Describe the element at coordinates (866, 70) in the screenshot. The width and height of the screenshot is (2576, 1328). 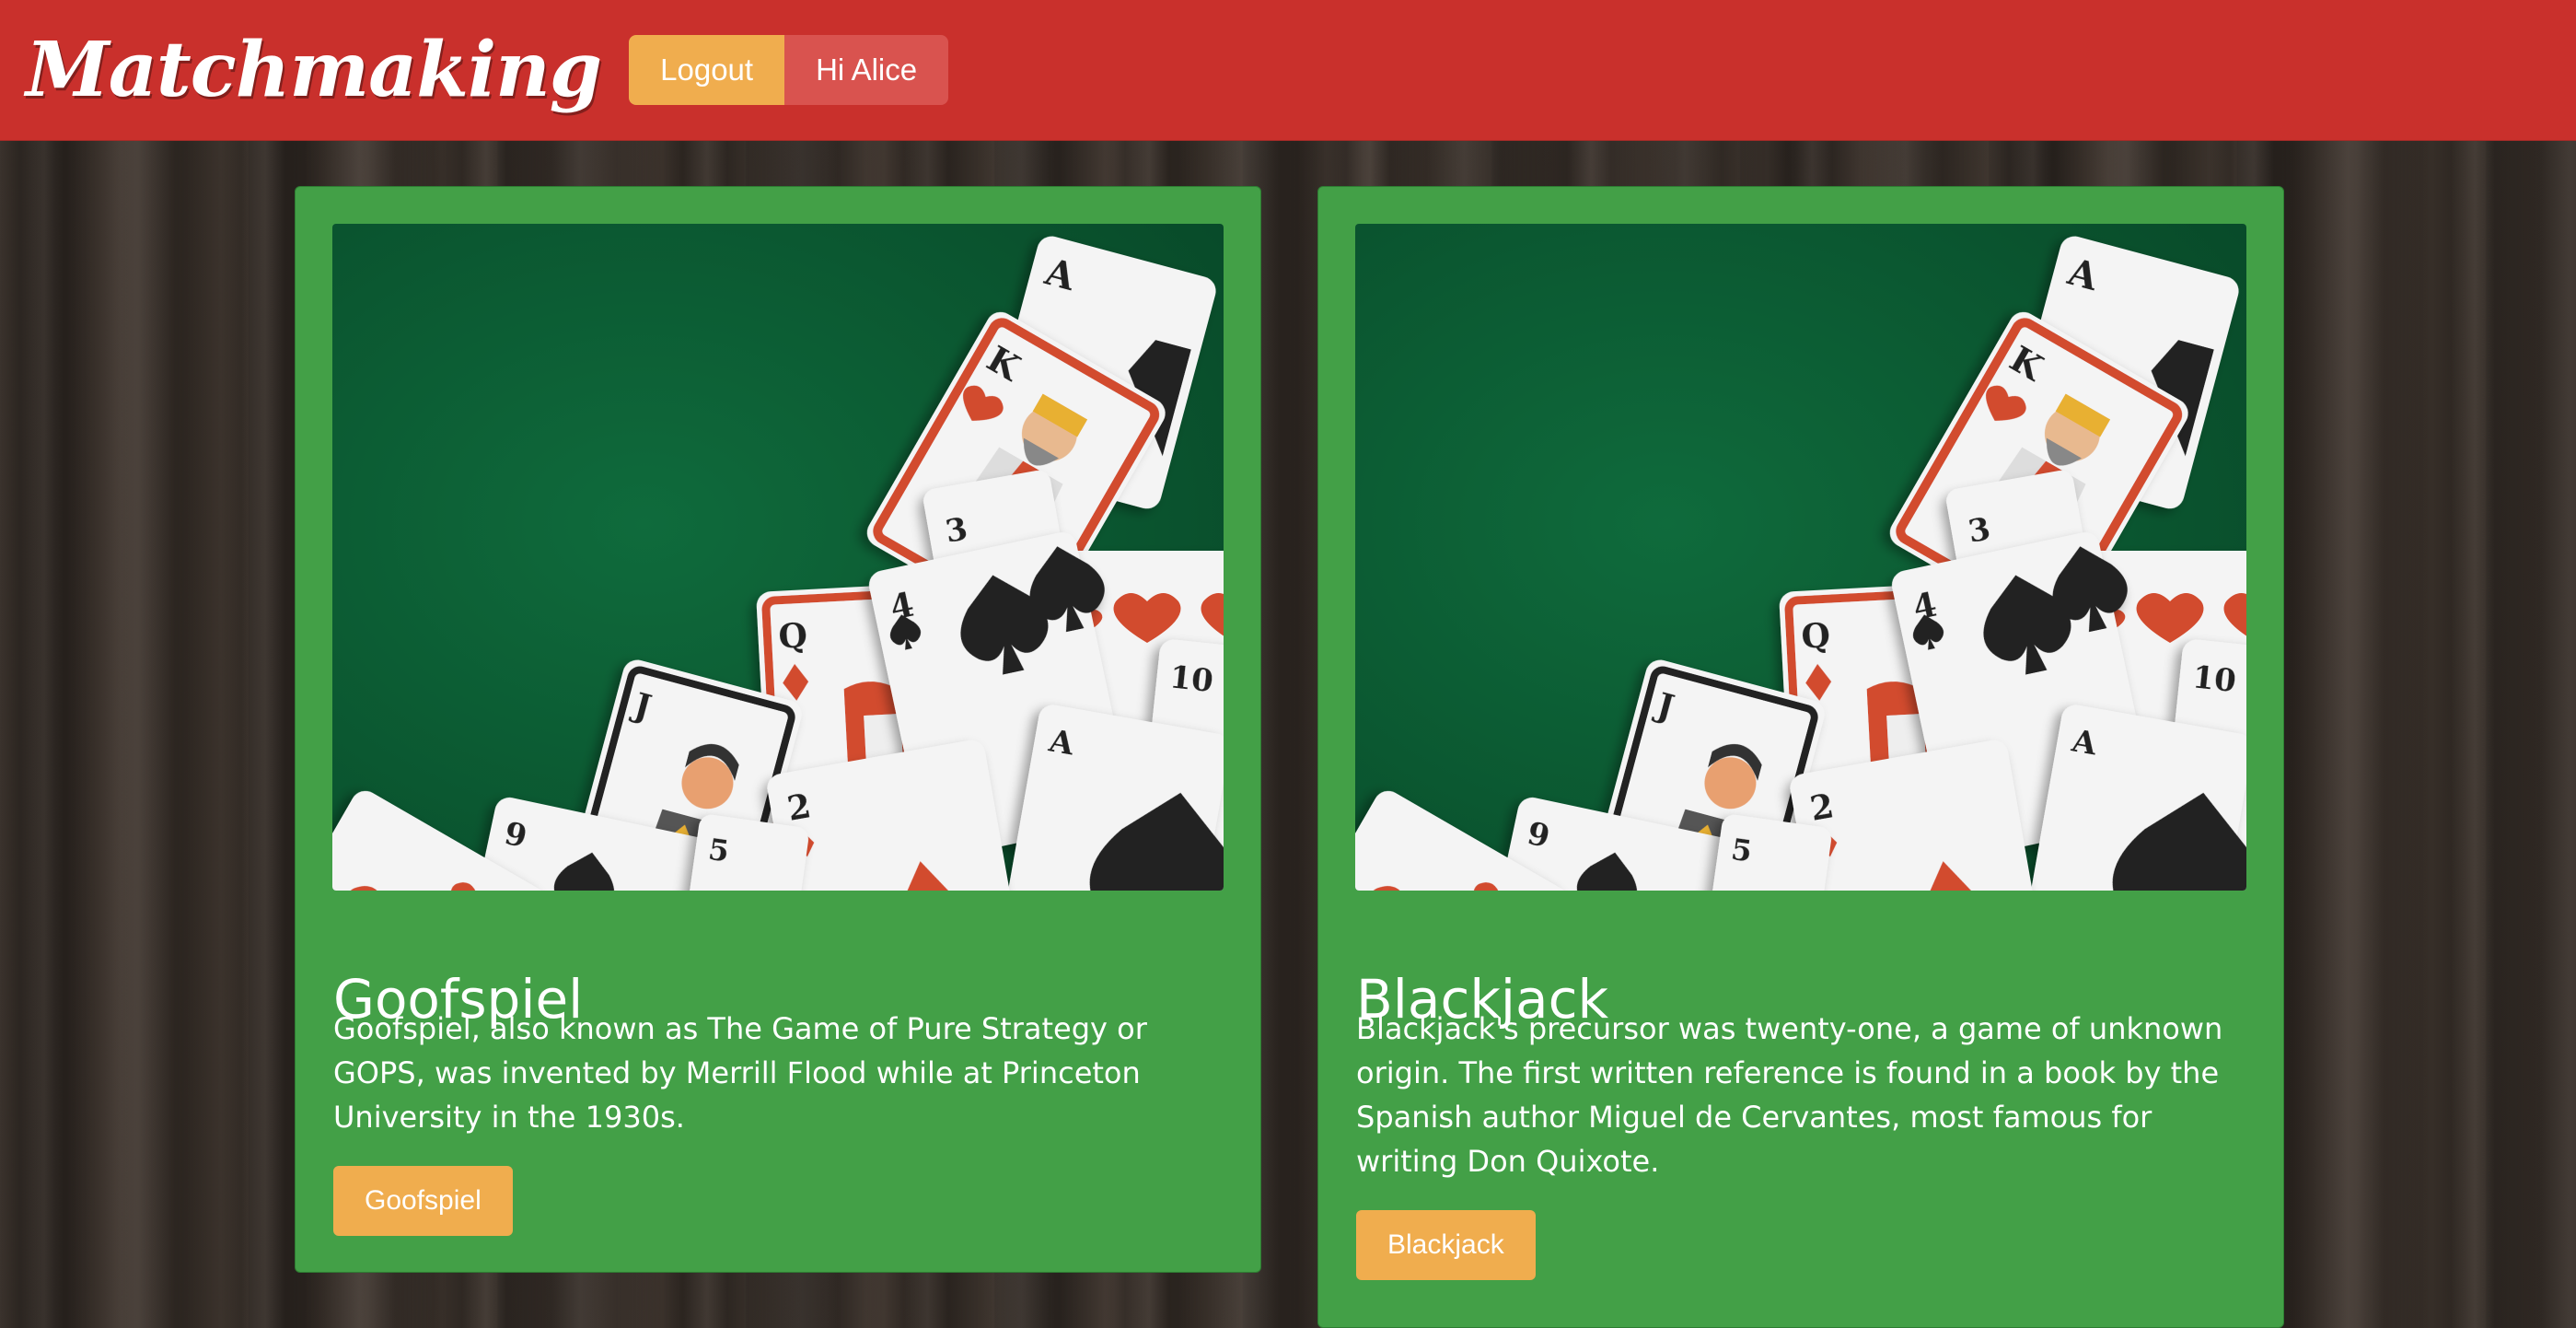
I see `user-greeting-button: Hi Alice` at that location.